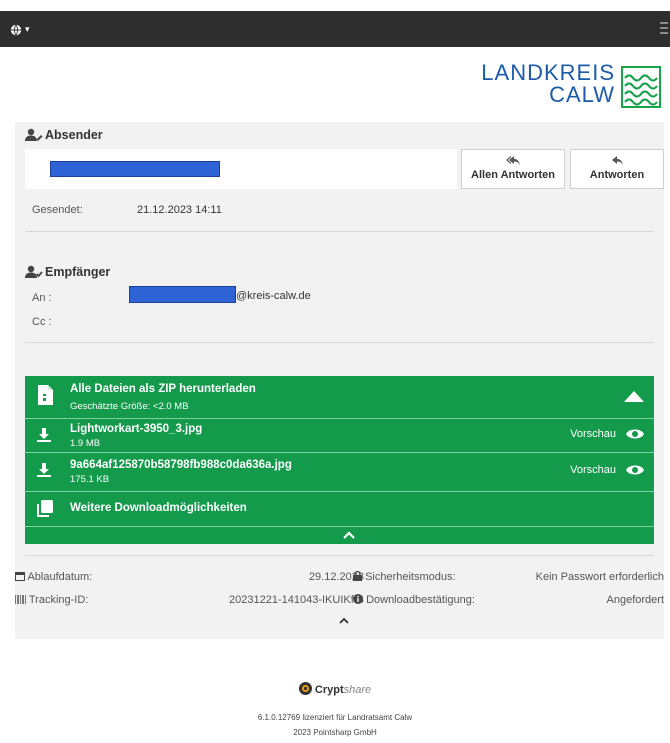  Describe the element at coordinates (158, 508) in the screenshot. I see `more-downloads-label: Weitere Downloadmöglichkeiten` at that location.